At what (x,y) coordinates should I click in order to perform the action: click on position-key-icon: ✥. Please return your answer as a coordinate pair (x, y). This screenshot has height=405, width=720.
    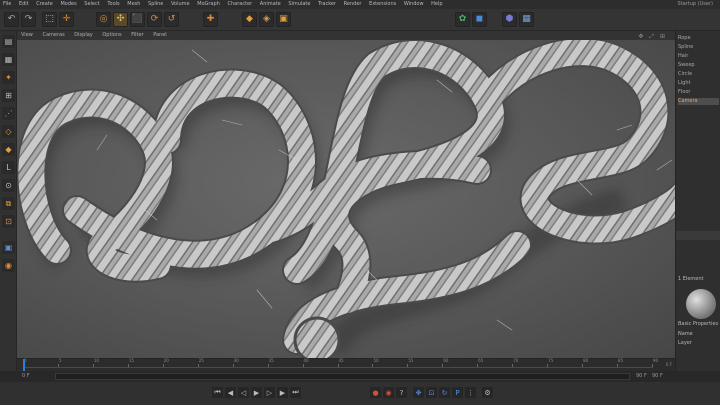
    Looking at the image, I should click on (418, 392).